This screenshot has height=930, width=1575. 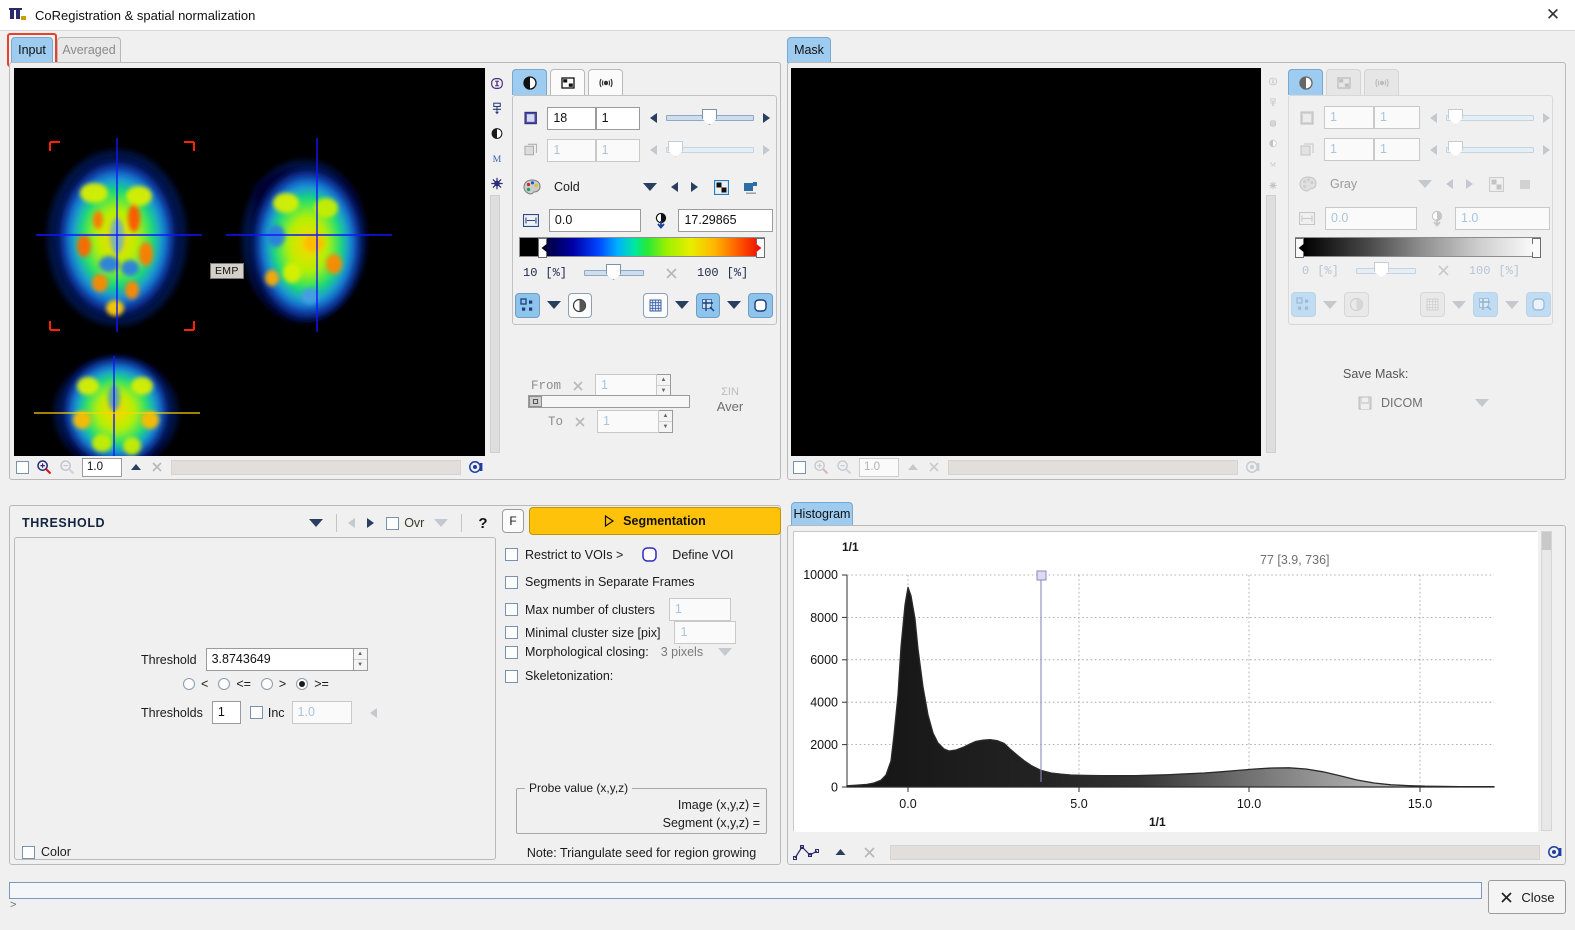 What do you see at coordinates (32, 50) in the screenshot?
I see `tab-input: Input` at bounding box center [32, 50].